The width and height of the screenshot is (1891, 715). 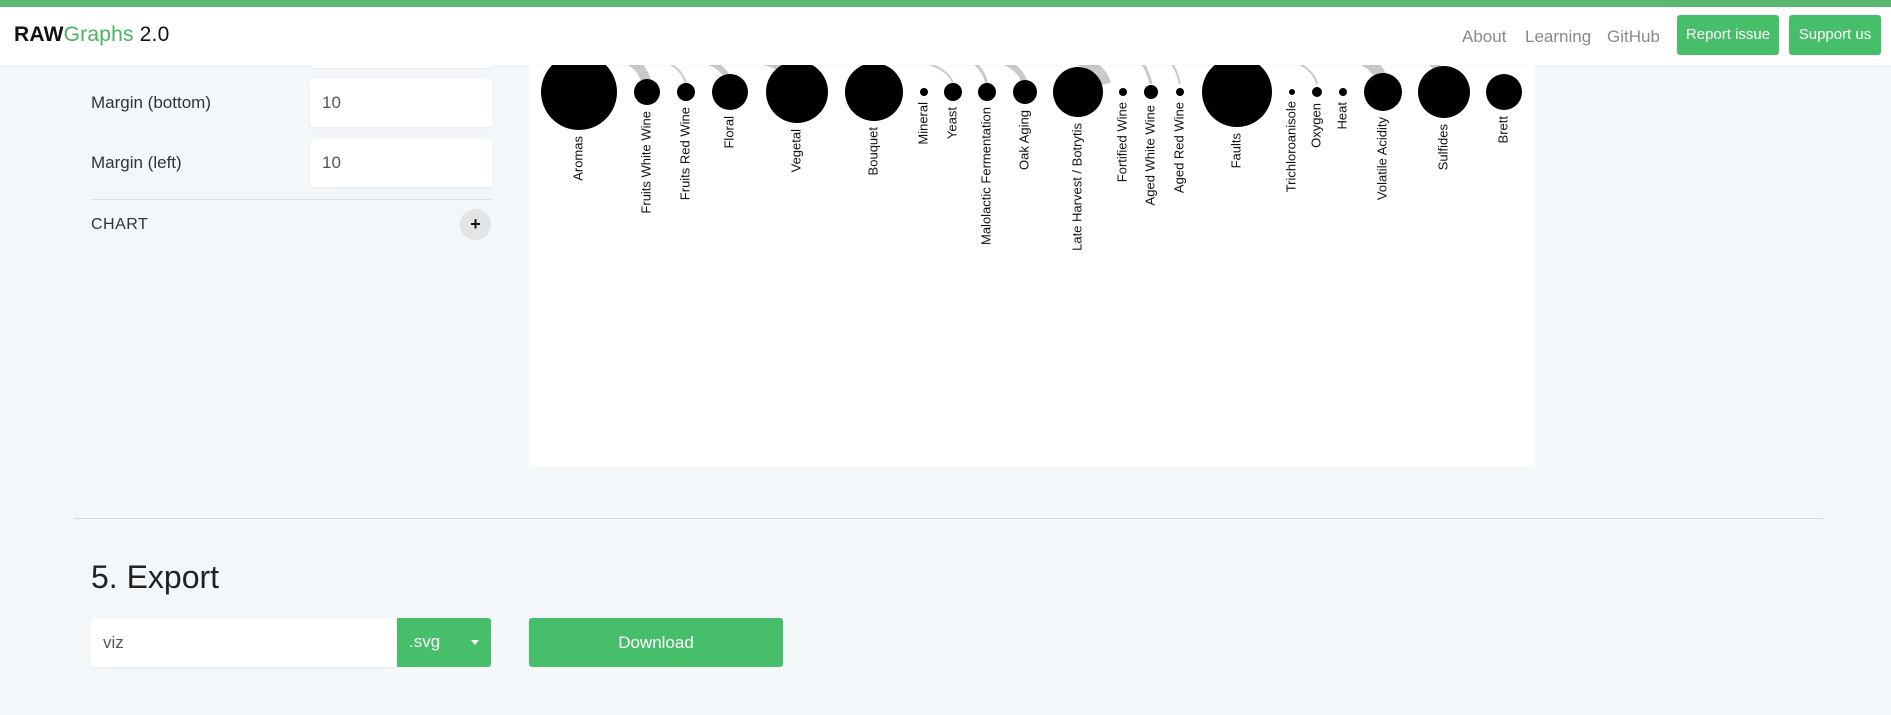 What do you see at coordinates (1149, 155) in the screenshot?
I see `bubble-label: Aged White Wine` at bounding box center [1149, 155].